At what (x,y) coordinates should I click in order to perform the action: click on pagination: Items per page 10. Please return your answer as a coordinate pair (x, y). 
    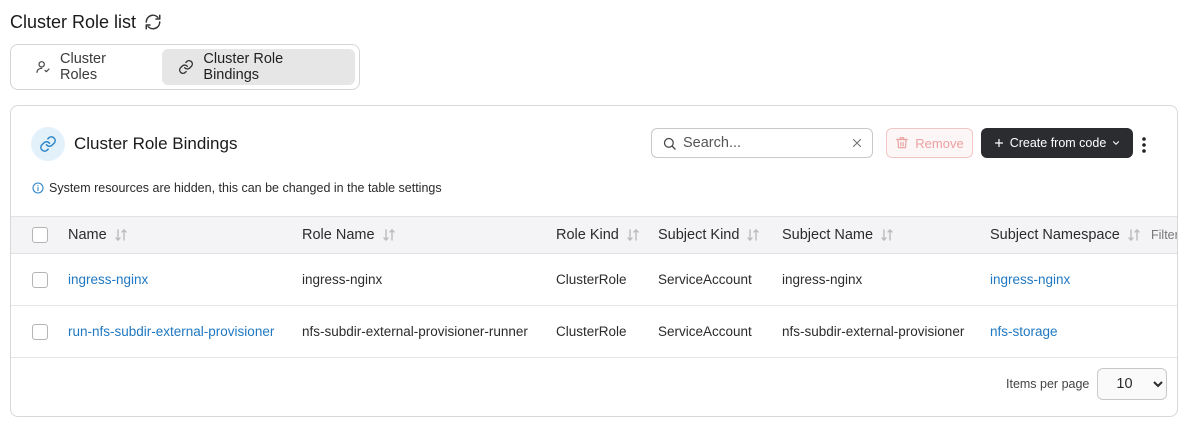
    Looking at the image, I should click on (1087, 384).